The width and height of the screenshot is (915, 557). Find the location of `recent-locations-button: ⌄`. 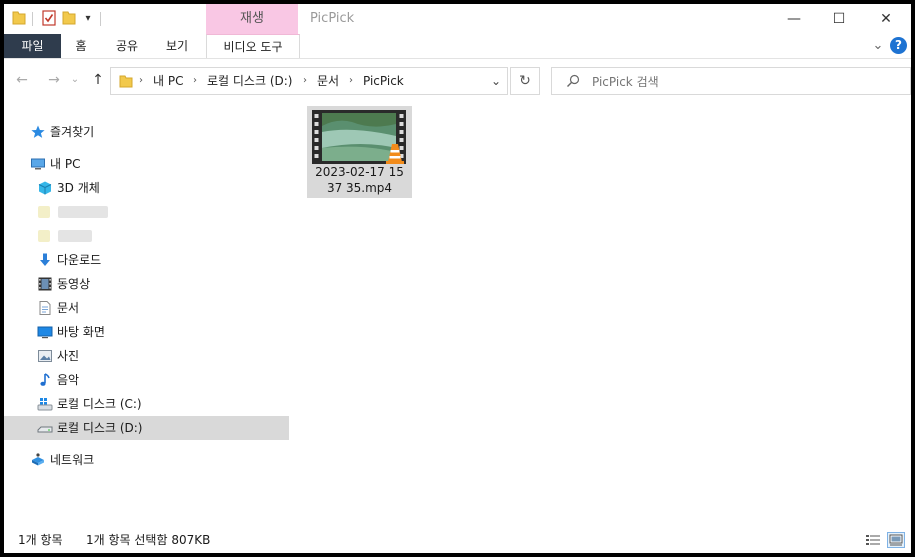

recent-locations-button: ⌄ is located at coordinates (75, 80).